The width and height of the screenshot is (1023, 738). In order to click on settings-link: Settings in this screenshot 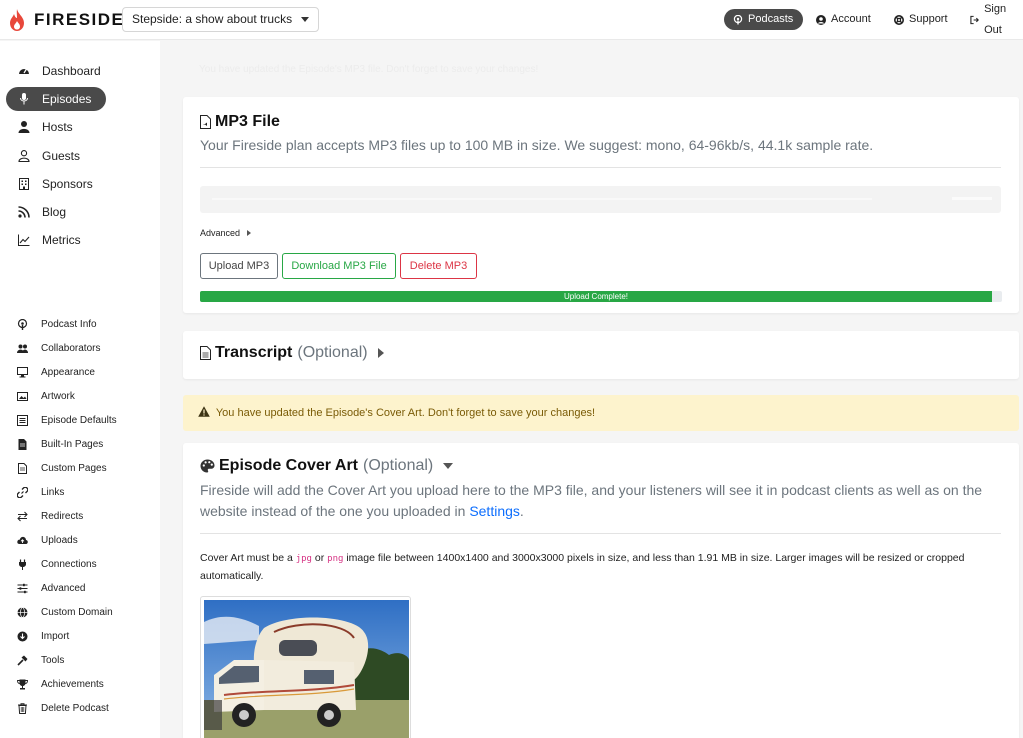, I will do `click(494, 511)`.